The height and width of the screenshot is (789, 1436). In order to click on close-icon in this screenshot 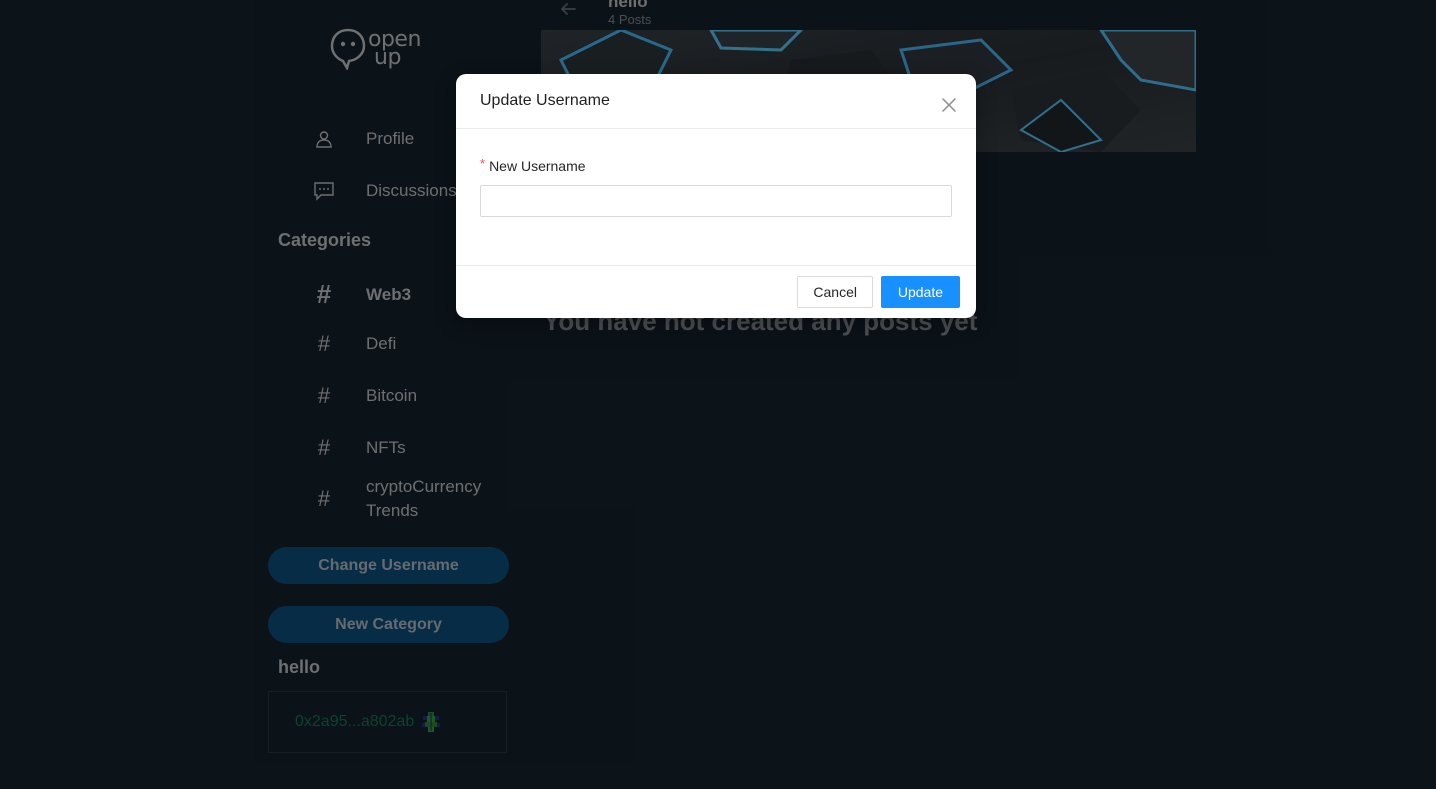, I will do `click(949, 105)`.